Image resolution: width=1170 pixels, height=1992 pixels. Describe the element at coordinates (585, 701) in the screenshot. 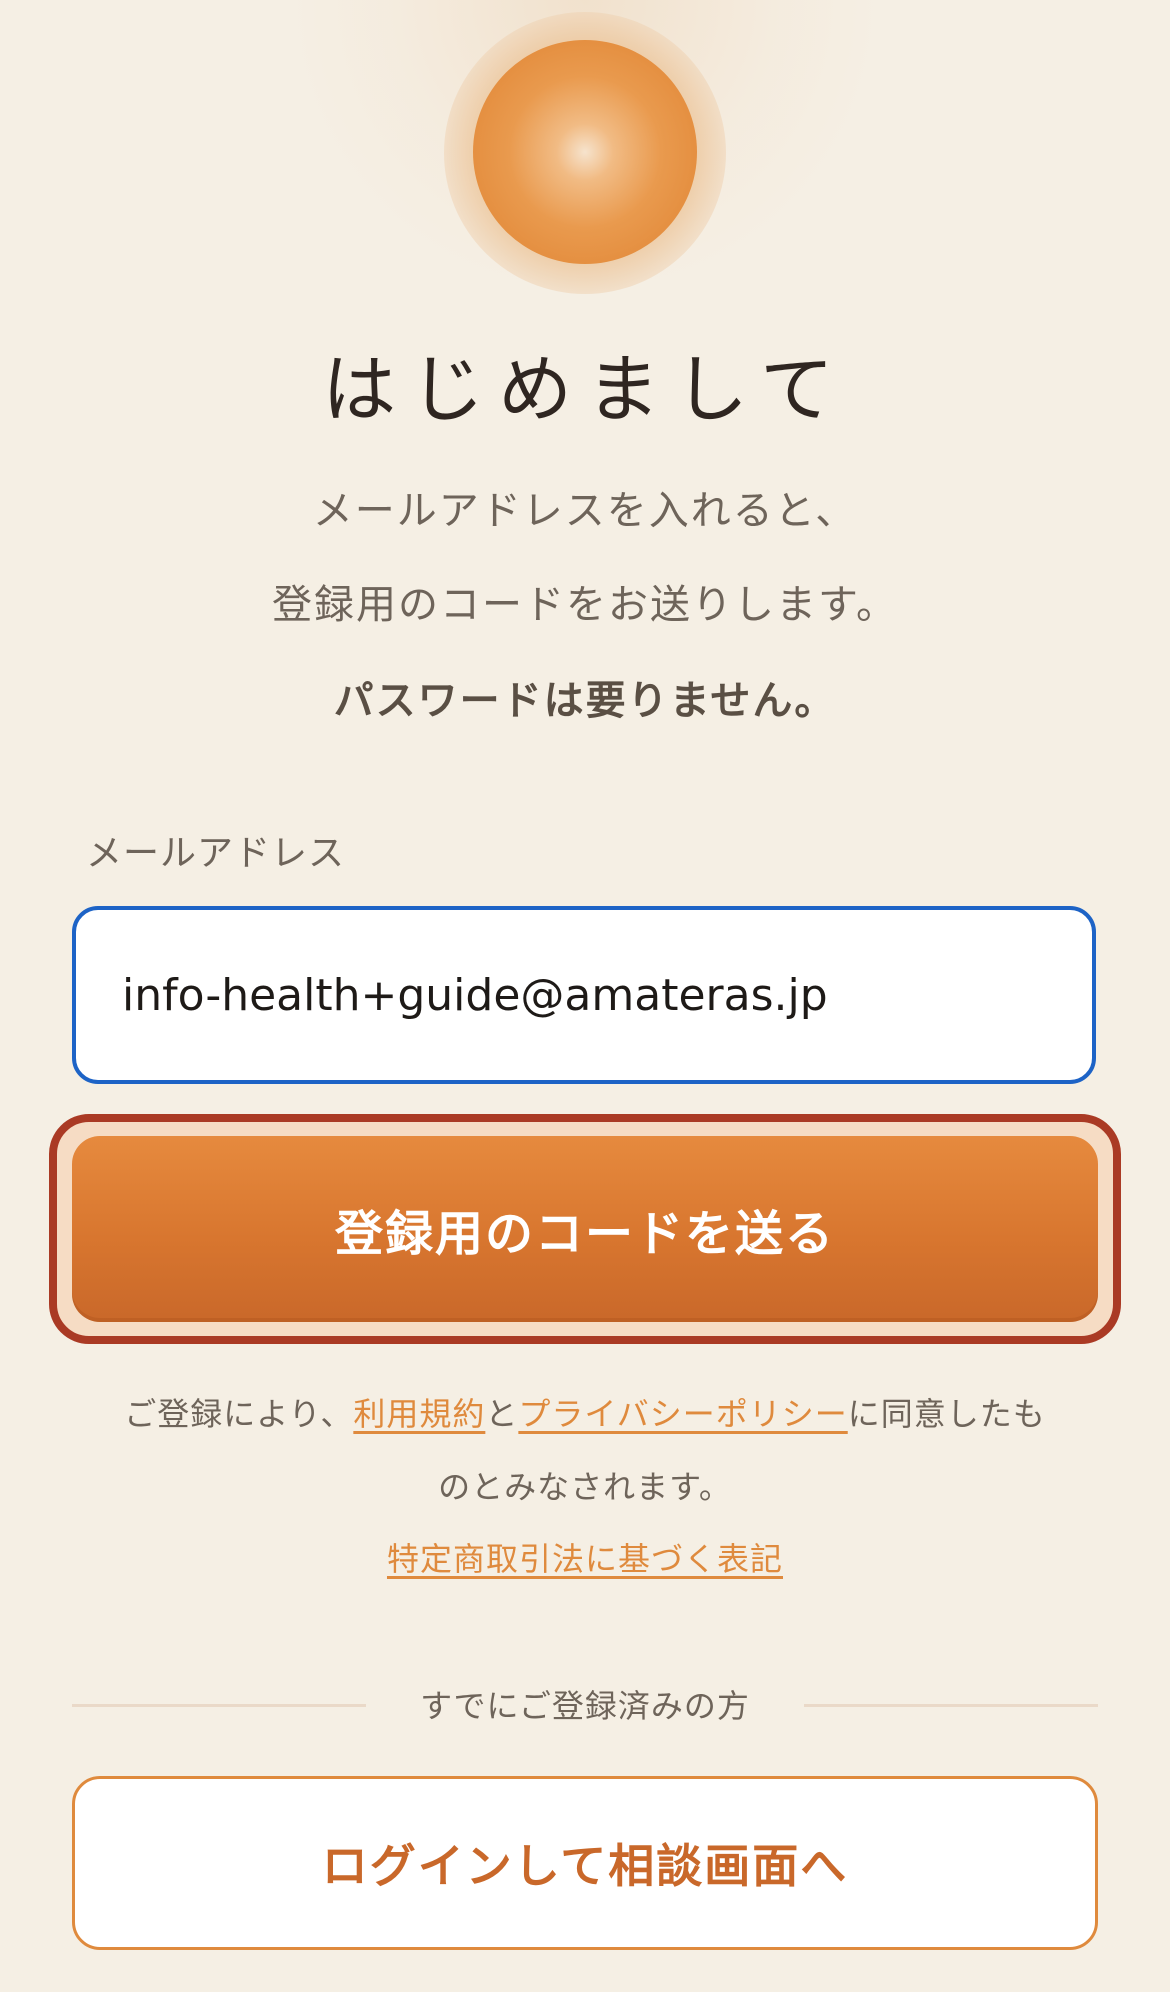

I see `subtitle-no-password: パスワードは要りません。` at that location.